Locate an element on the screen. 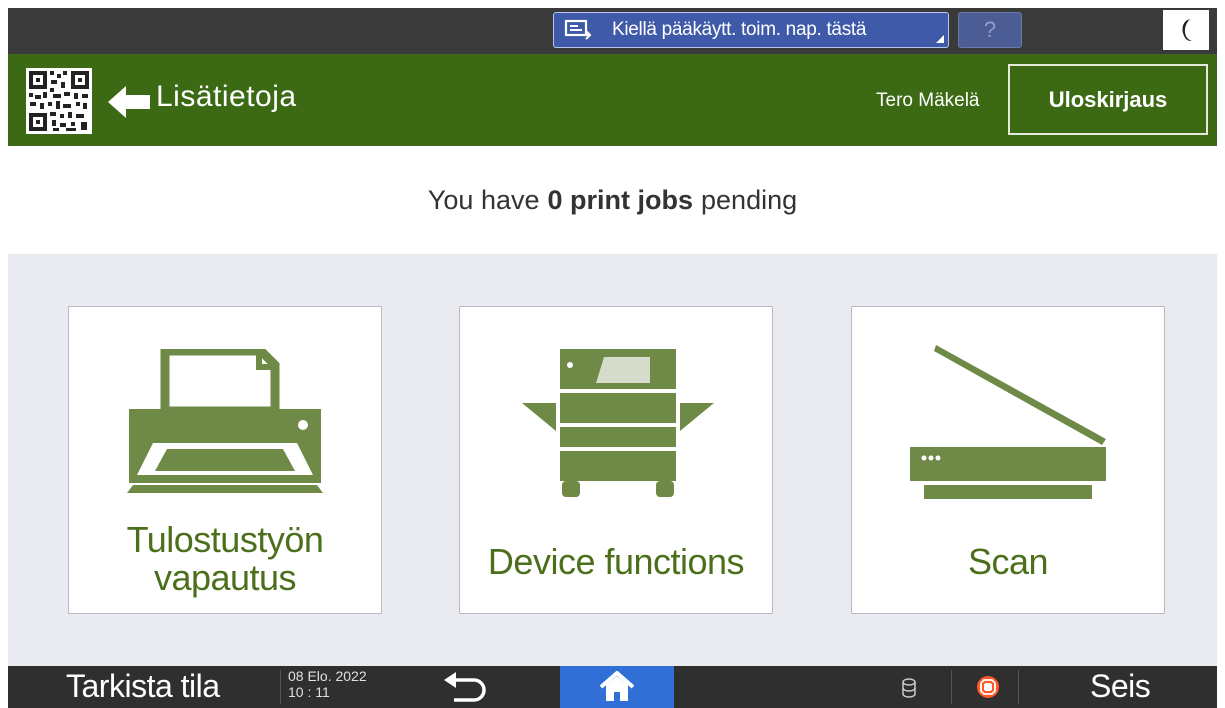  system-bar: Kiellä pääkäytt. toim. nap. tästä ? is located at coordinates (612, 31).